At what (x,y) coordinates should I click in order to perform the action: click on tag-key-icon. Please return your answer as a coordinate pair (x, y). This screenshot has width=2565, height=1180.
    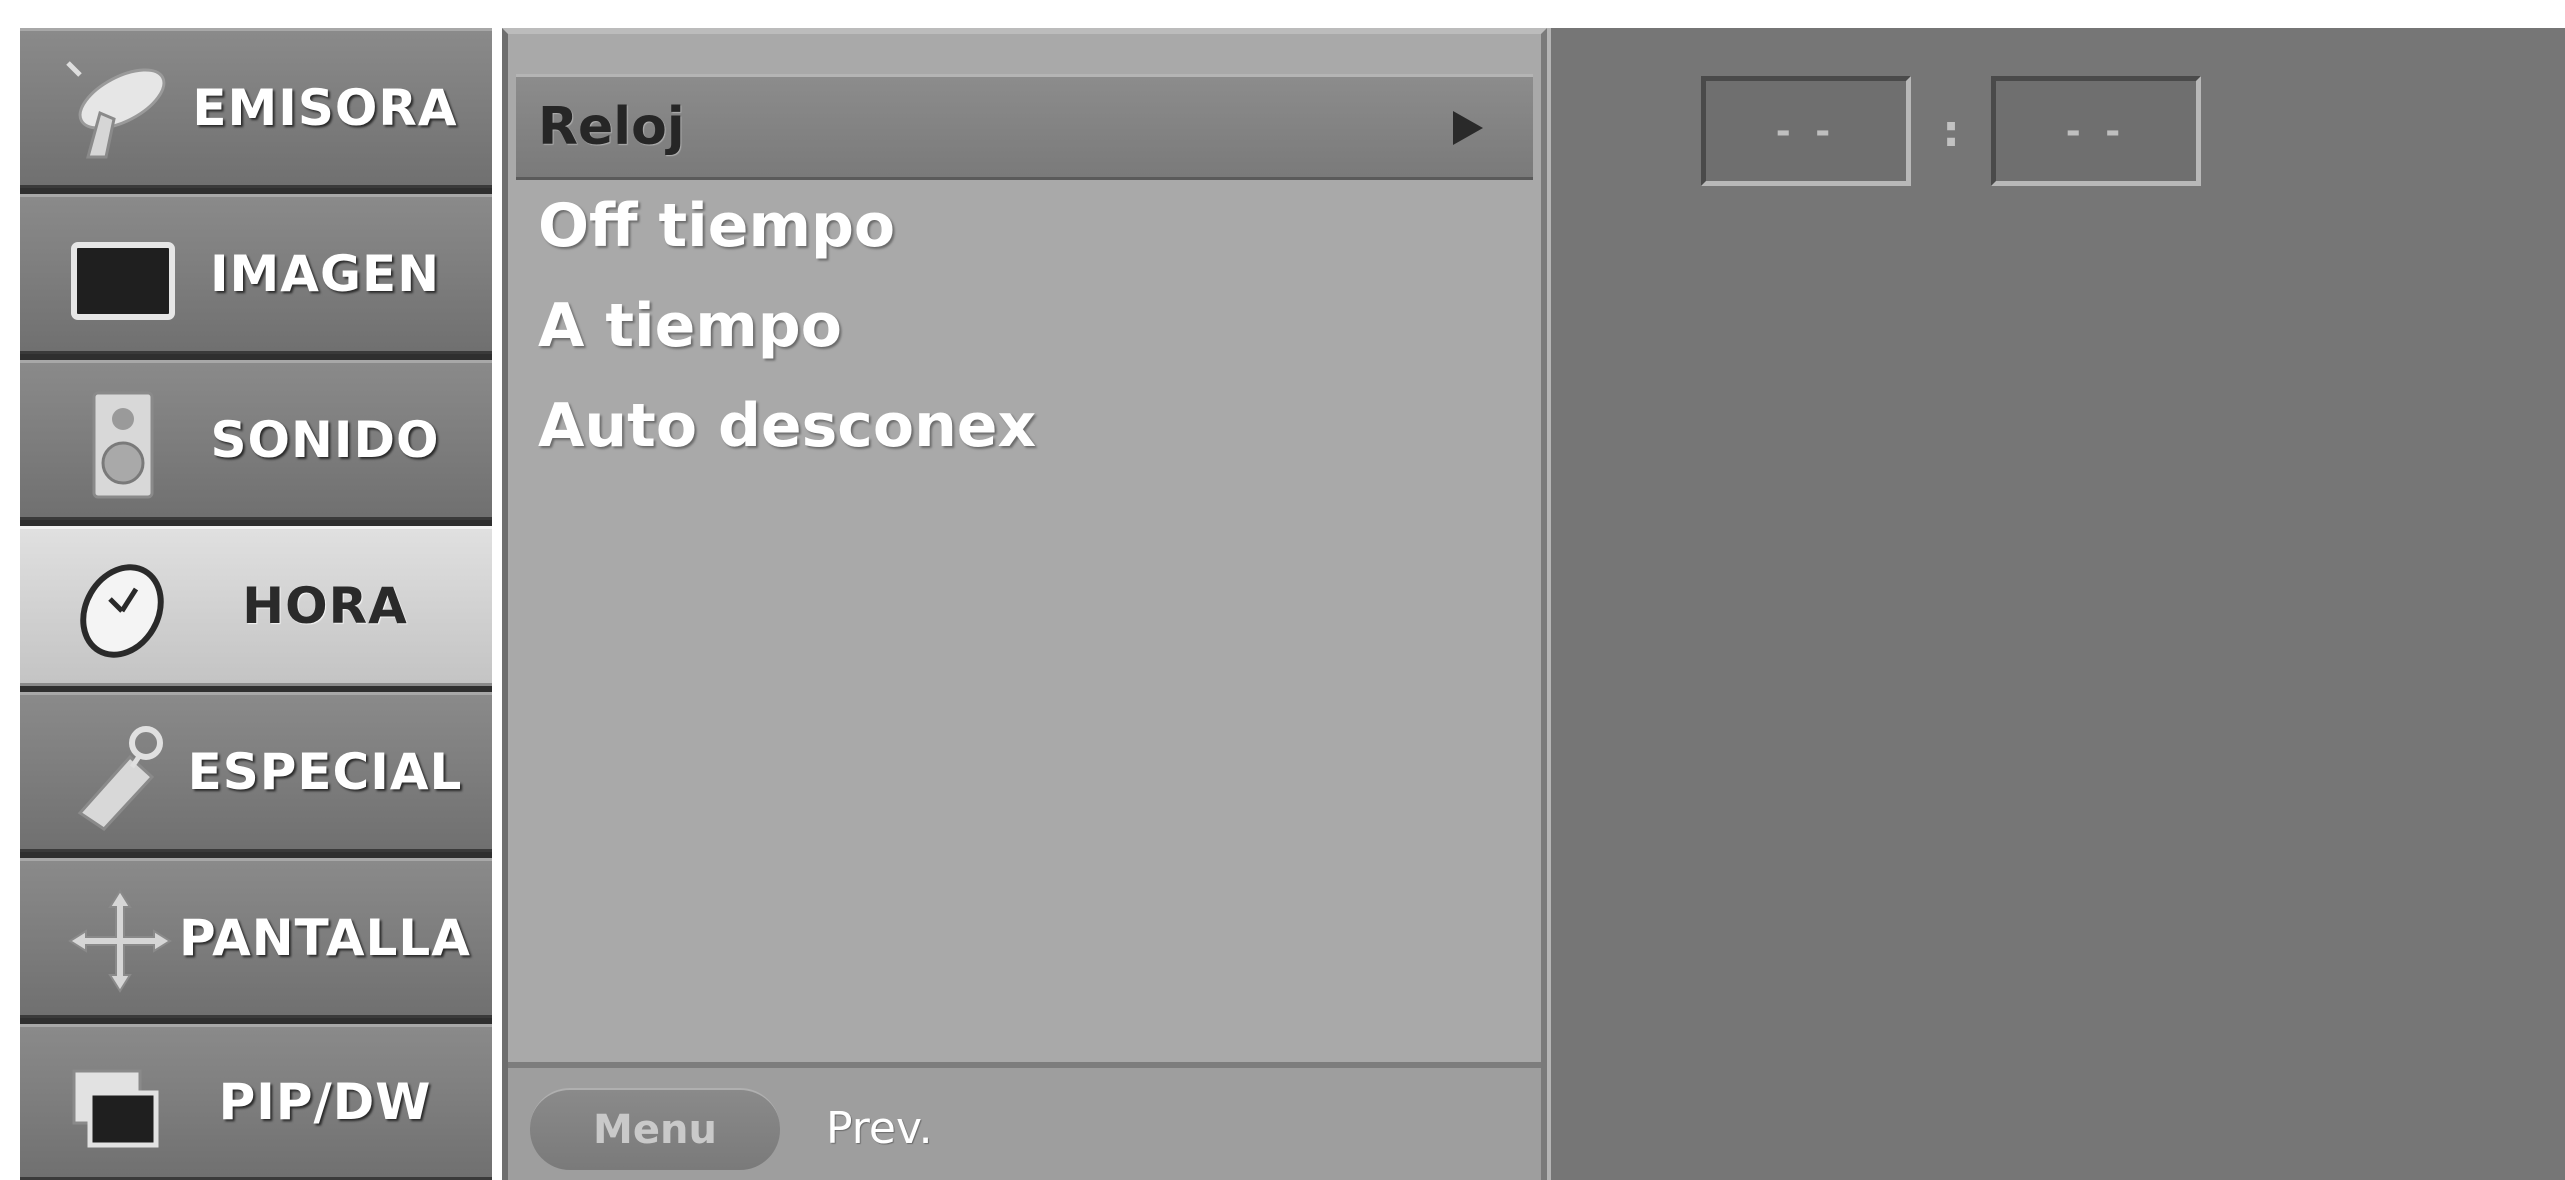
    Looking at the image, I should click on (120, 775).